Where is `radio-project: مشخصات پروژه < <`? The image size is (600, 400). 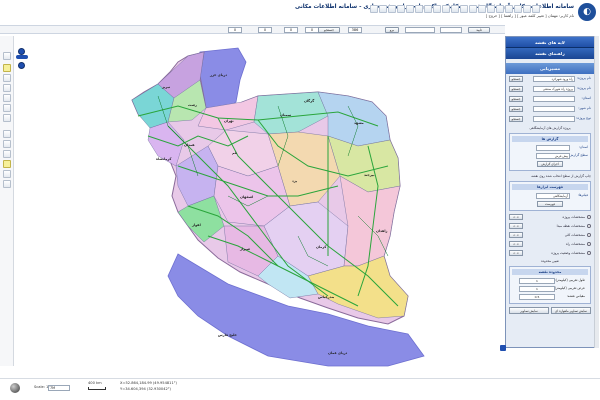
radio-project: مشخصات پروژه < < is located at coordinates (550, 217).